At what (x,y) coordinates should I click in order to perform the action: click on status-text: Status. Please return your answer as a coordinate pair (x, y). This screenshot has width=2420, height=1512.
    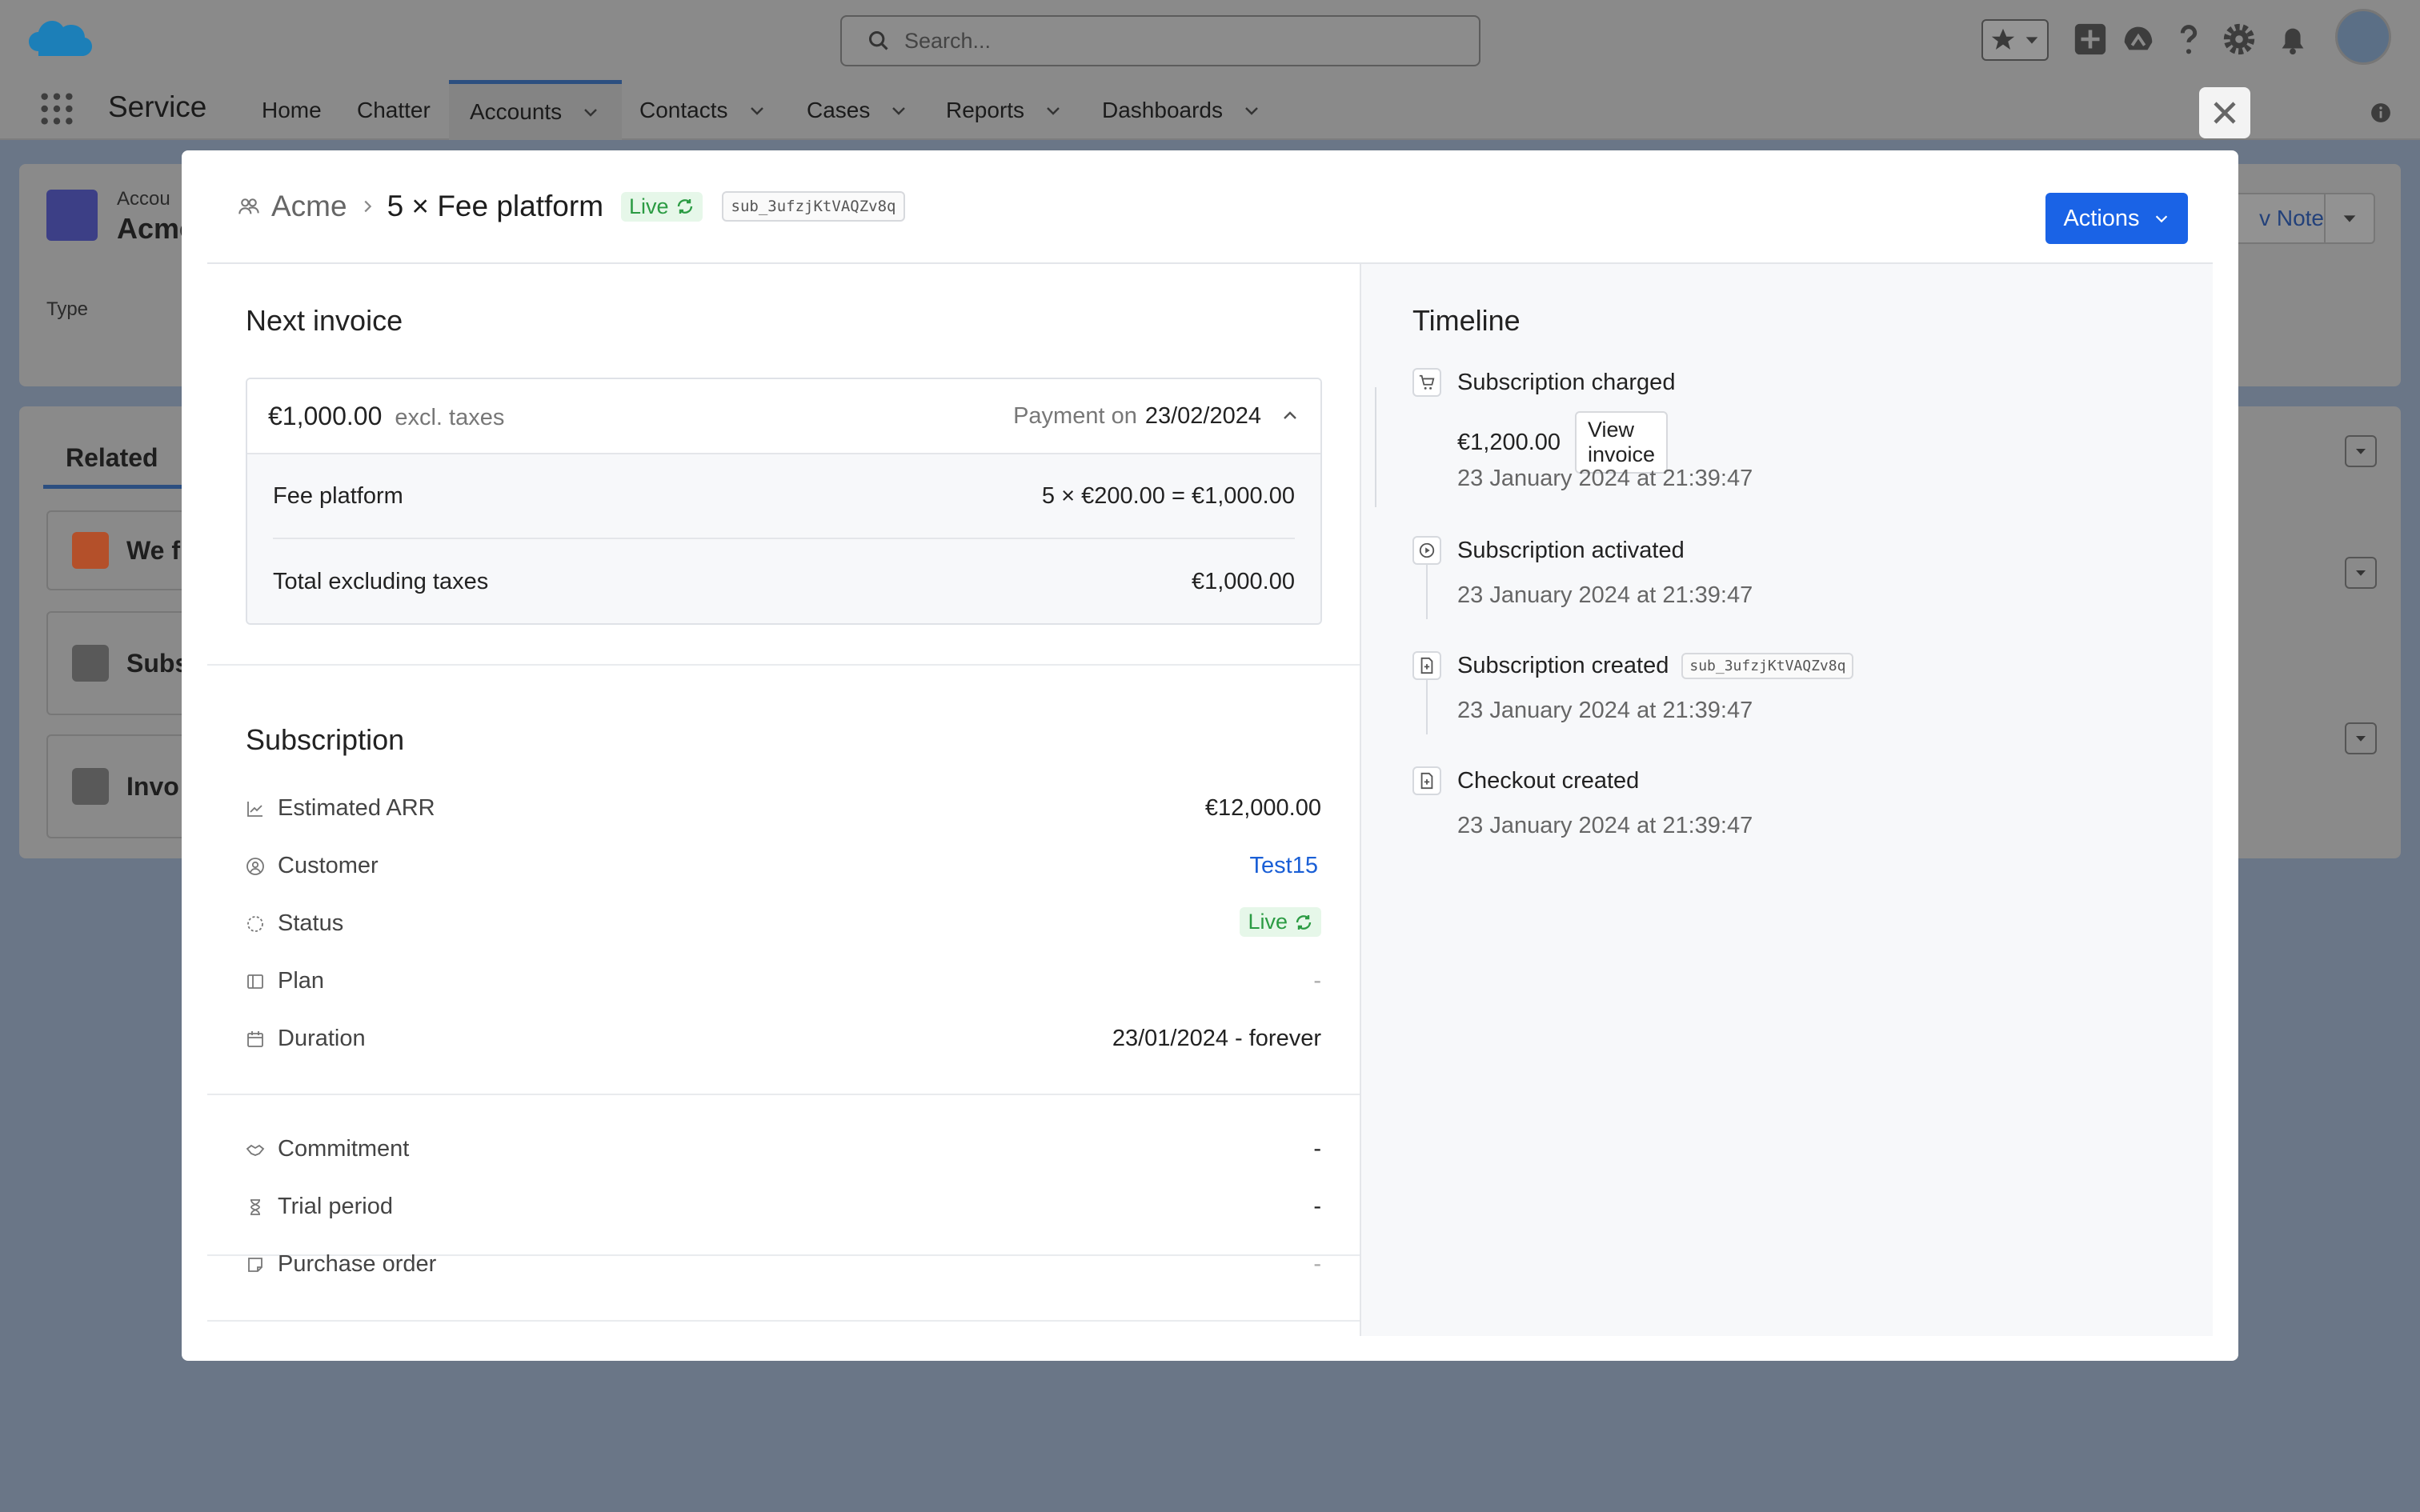
    Looking at the image, I should click on (311, 923).